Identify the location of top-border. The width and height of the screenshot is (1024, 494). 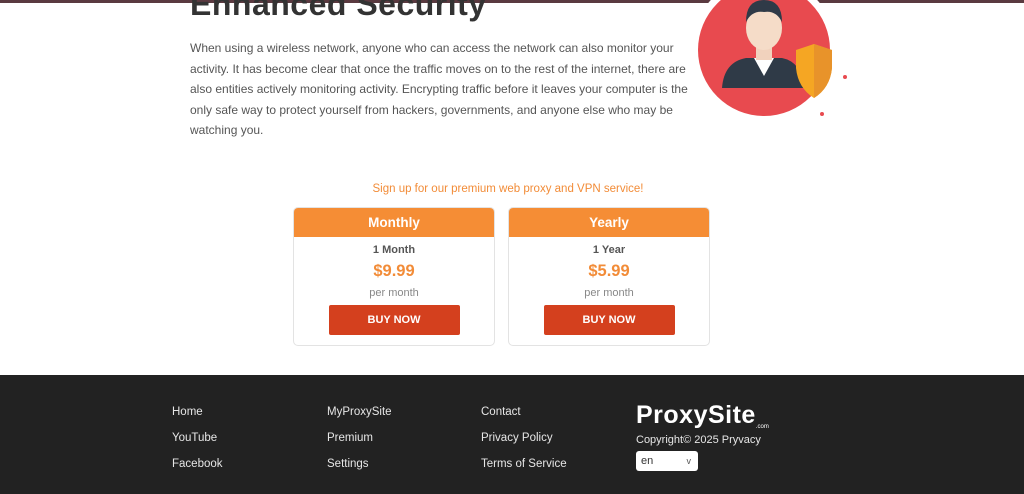
(512, 1).